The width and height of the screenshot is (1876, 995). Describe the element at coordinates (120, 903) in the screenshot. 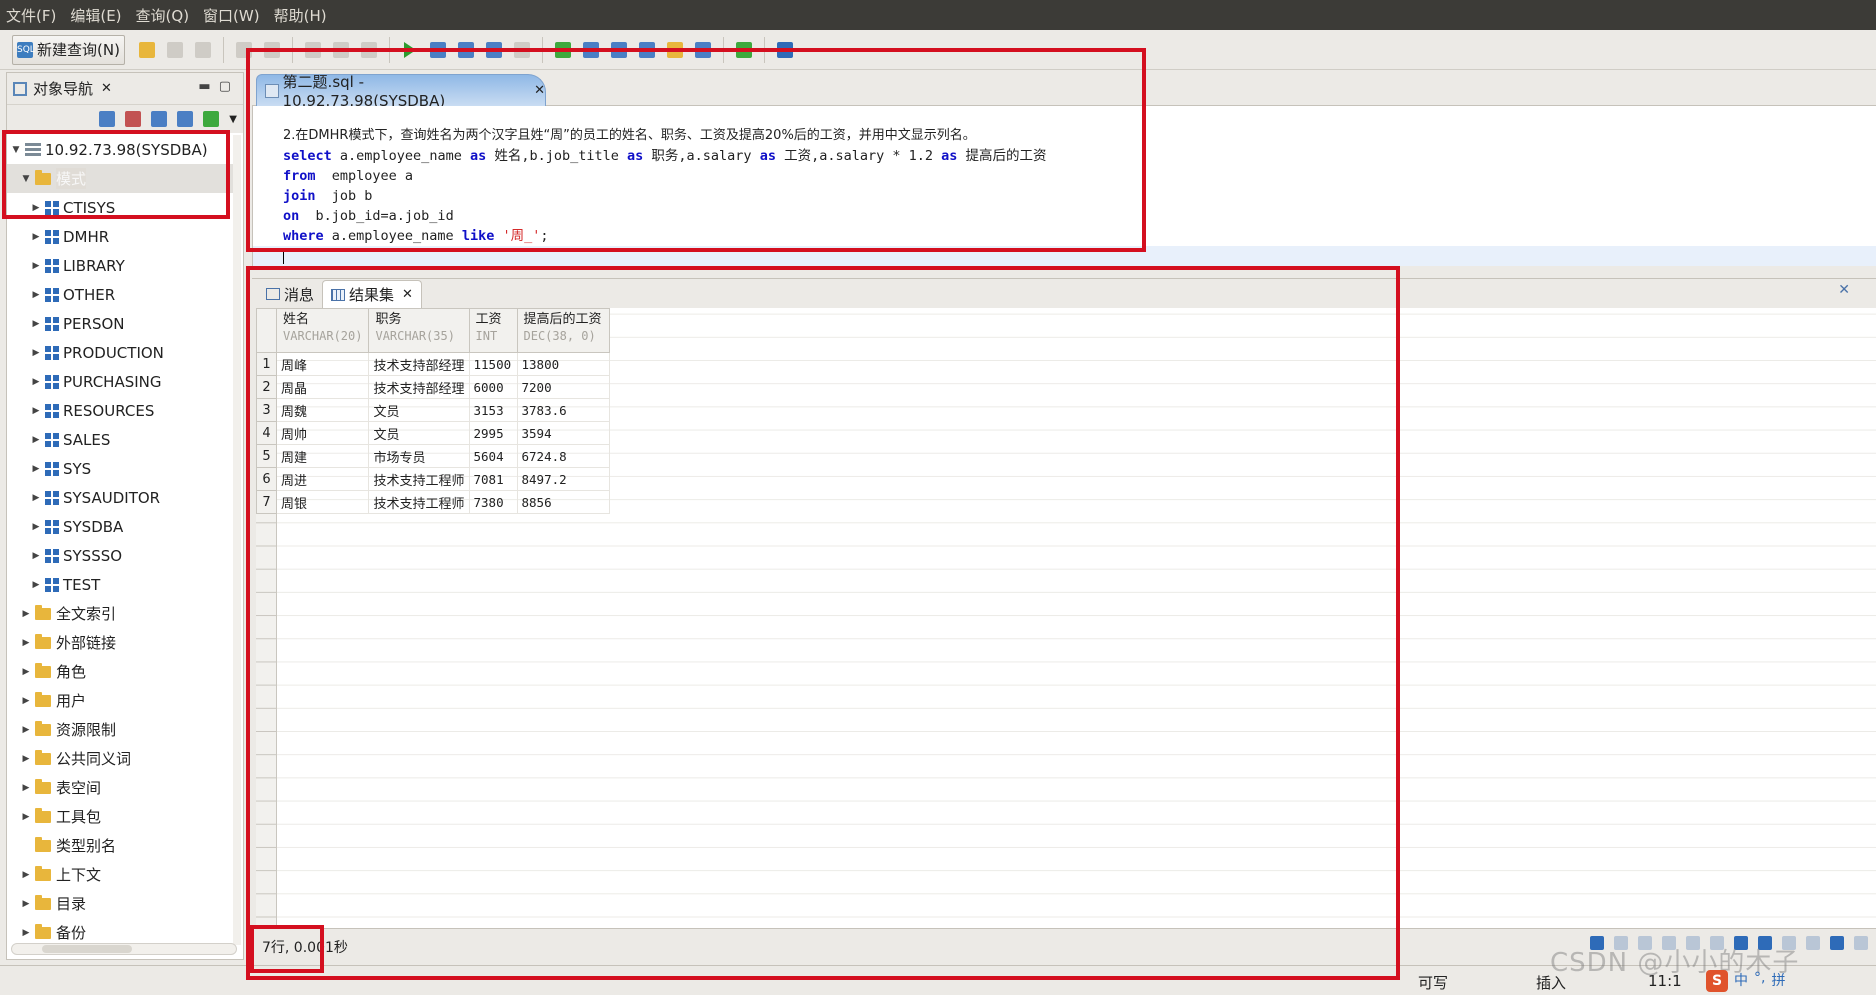

I see `tree-node-folder: ▶ 目录` at that location.